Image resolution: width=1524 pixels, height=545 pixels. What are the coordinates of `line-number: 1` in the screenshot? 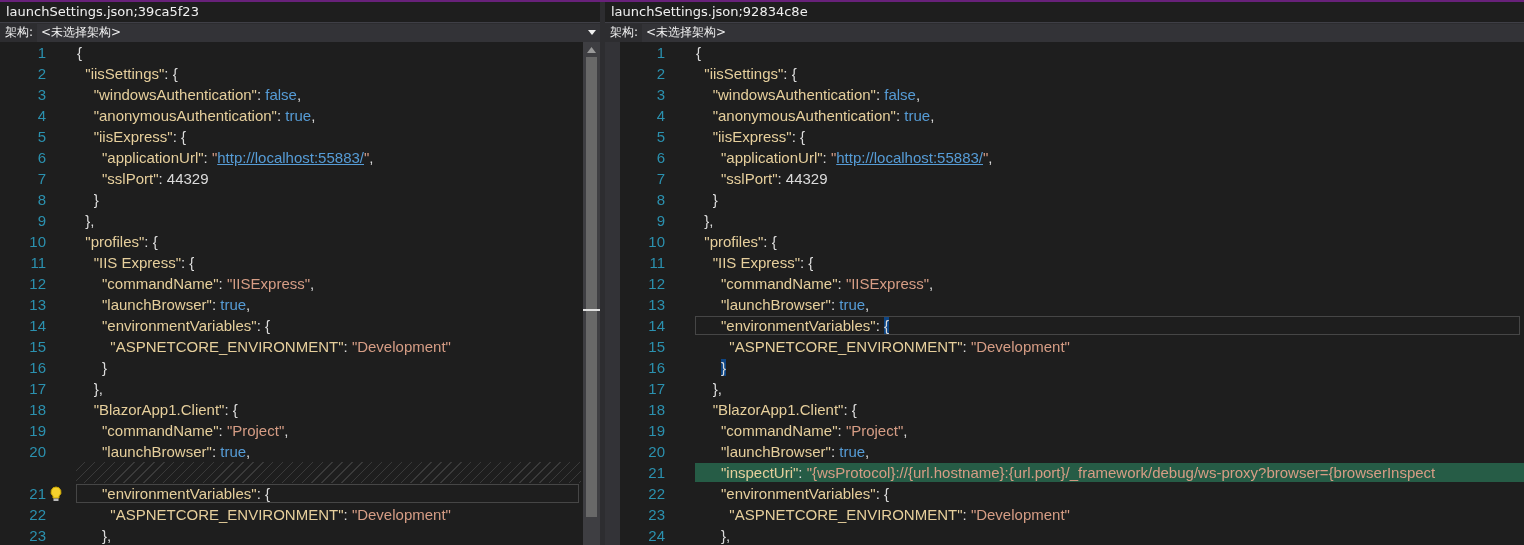 It's located at (660, 52).